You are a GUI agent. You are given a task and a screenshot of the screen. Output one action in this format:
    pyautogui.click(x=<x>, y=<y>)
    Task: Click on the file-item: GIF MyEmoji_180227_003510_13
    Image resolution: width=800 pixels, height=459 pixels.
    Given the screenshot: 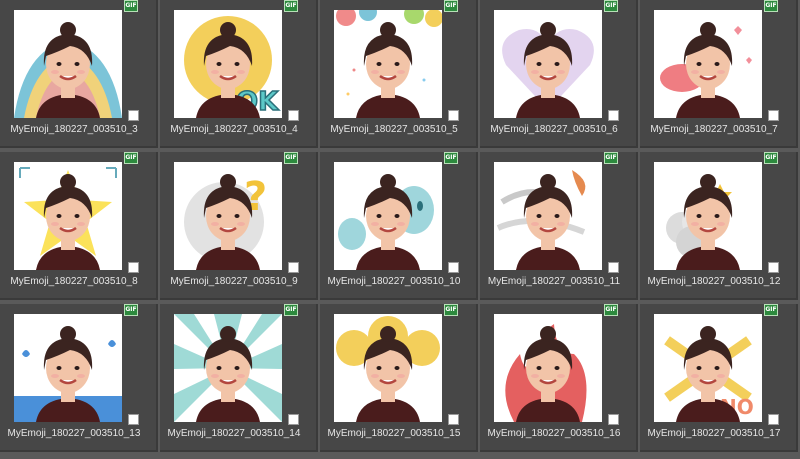 What is the action you would take?
    pyautogui.click(x=79, y=378)
    